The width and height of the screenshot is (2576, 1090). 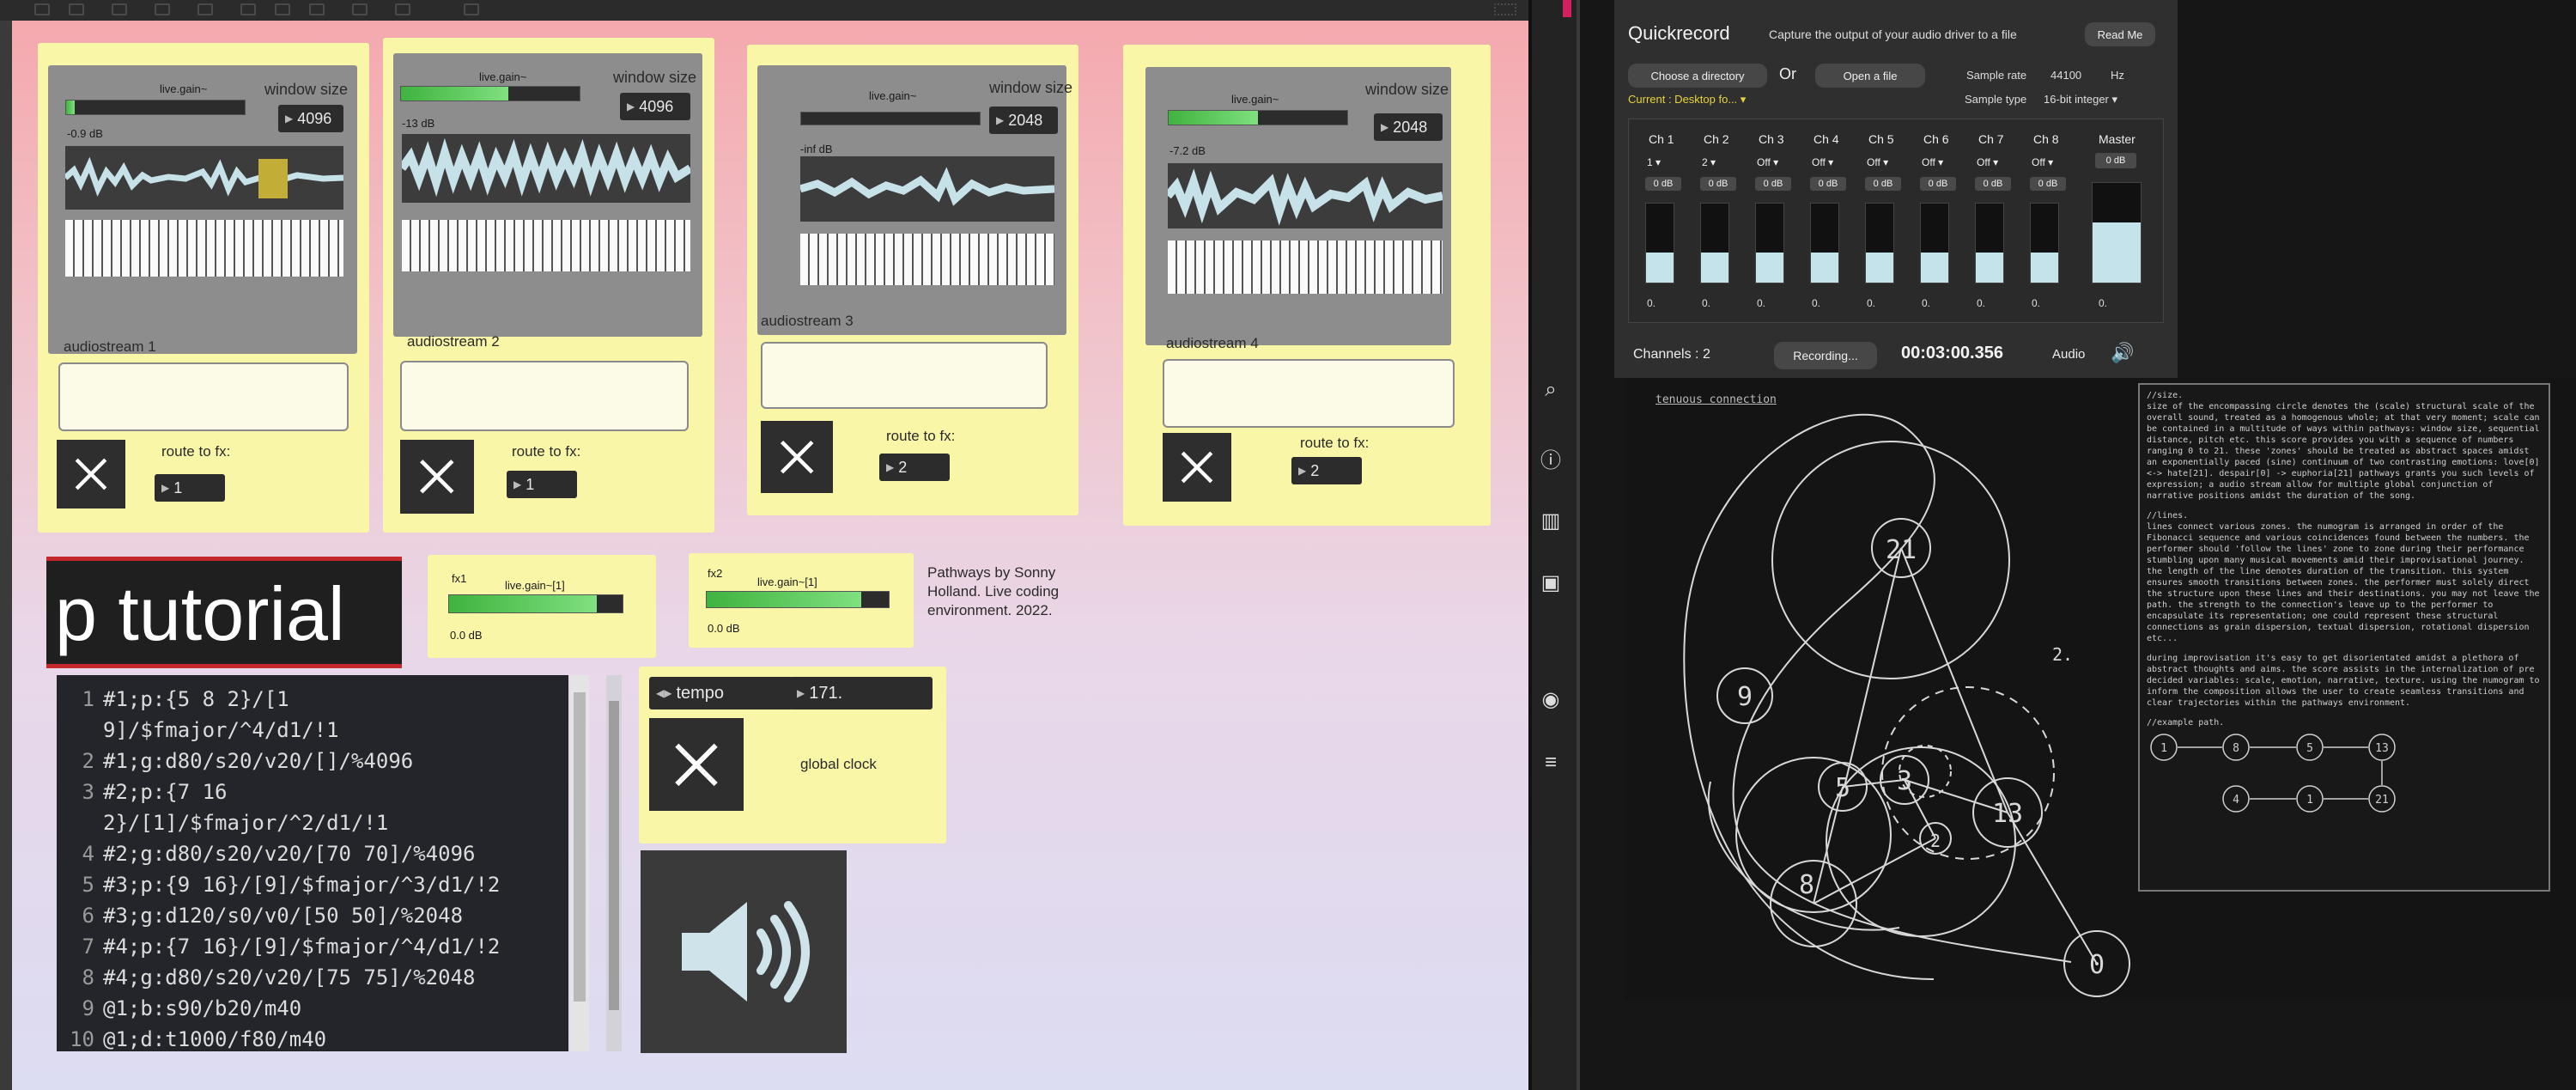 What do you see at coordinates (696, 764) in the screenshot?
I see `global-clock-toggle` at bounding box center [696, 764].